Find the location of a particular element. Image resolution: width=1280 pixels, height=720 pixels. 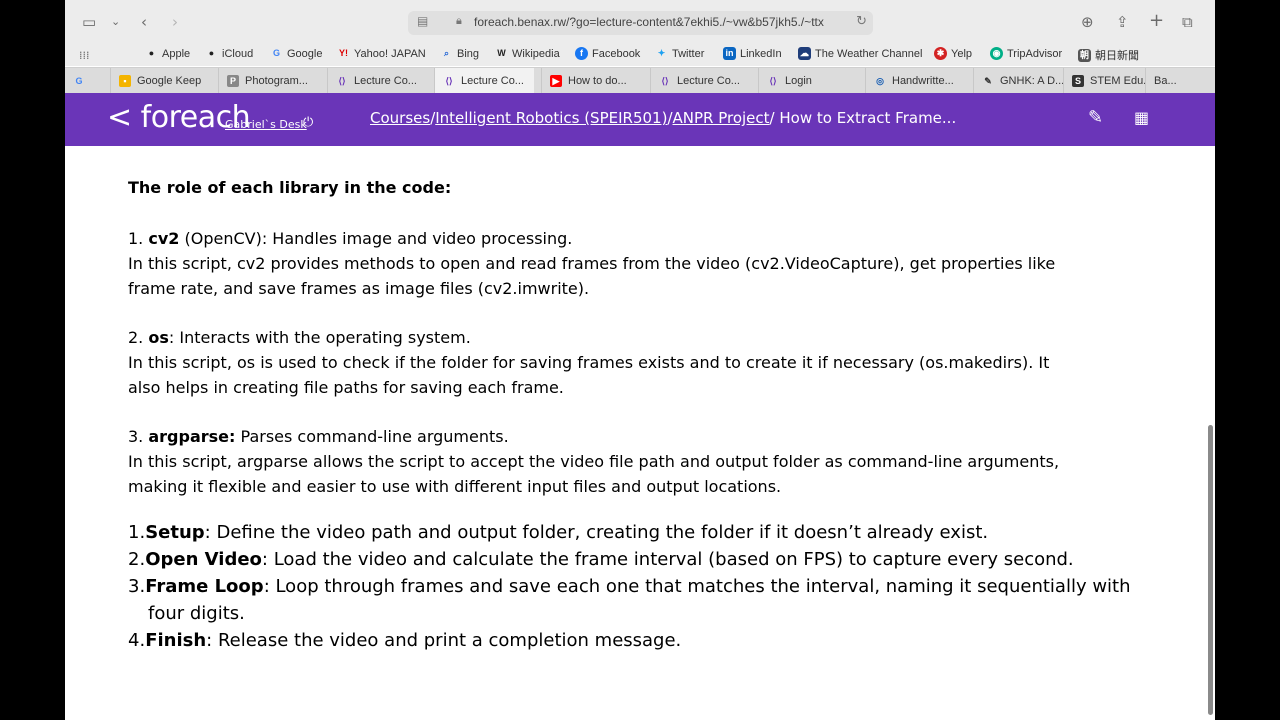

vertical-scrollbar is located at coordinates (1210, 570).